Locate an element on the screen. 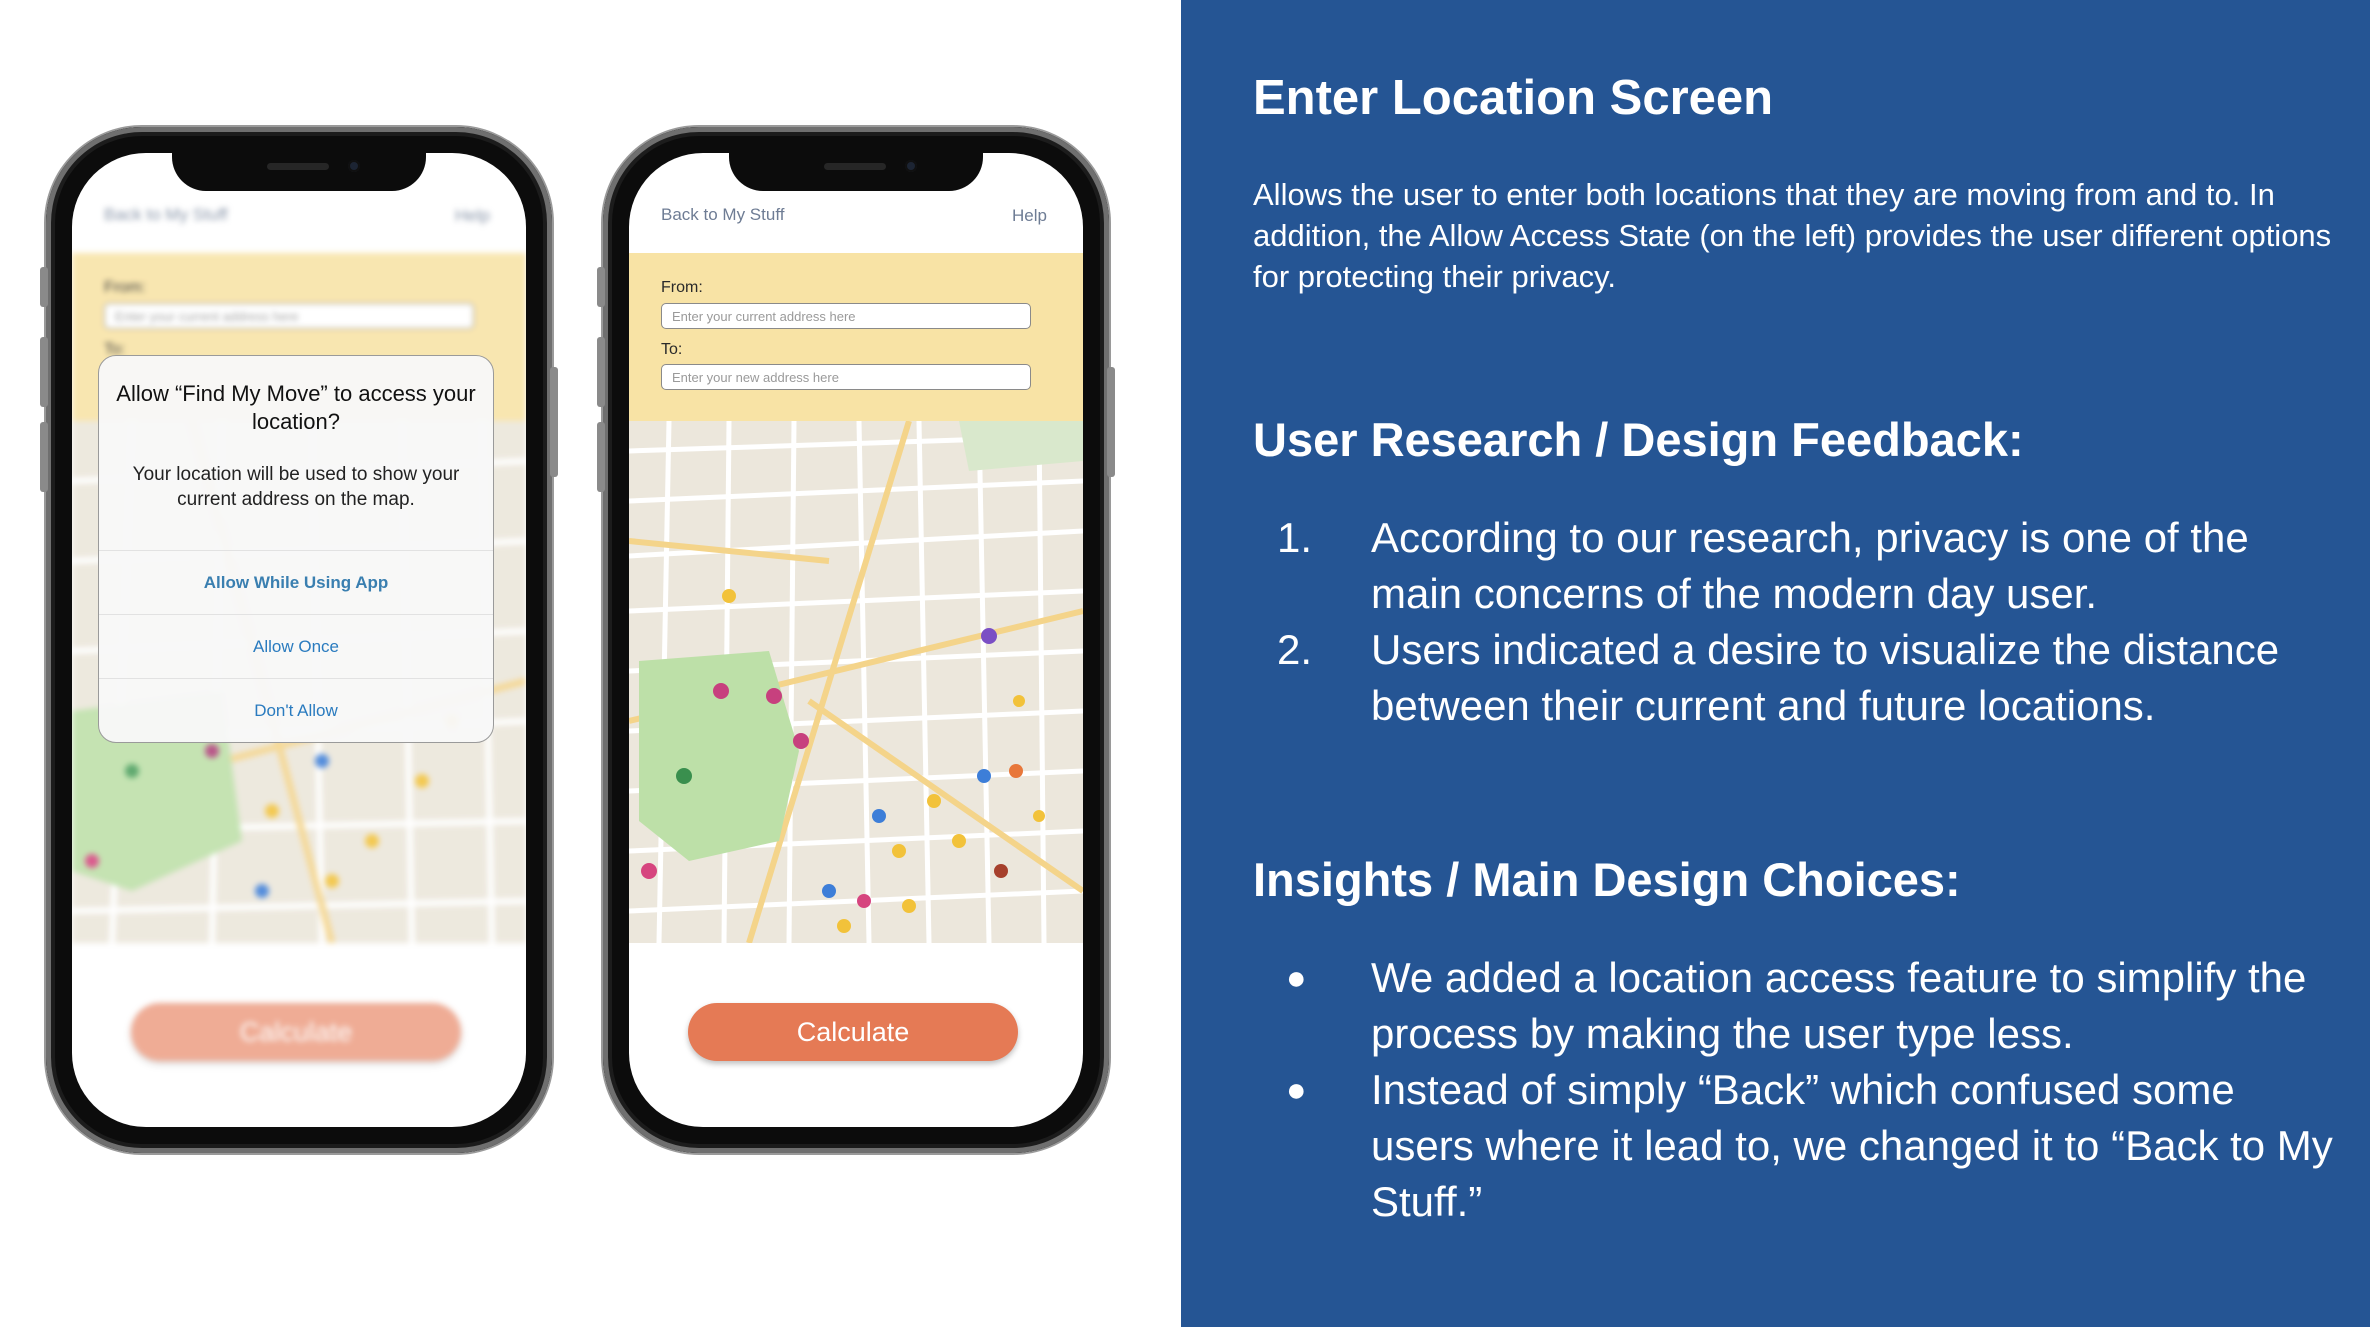 This screenshot has height=1327, width=2370. panel-title: Enter Location Screen is located at coordinates (1513, 98).